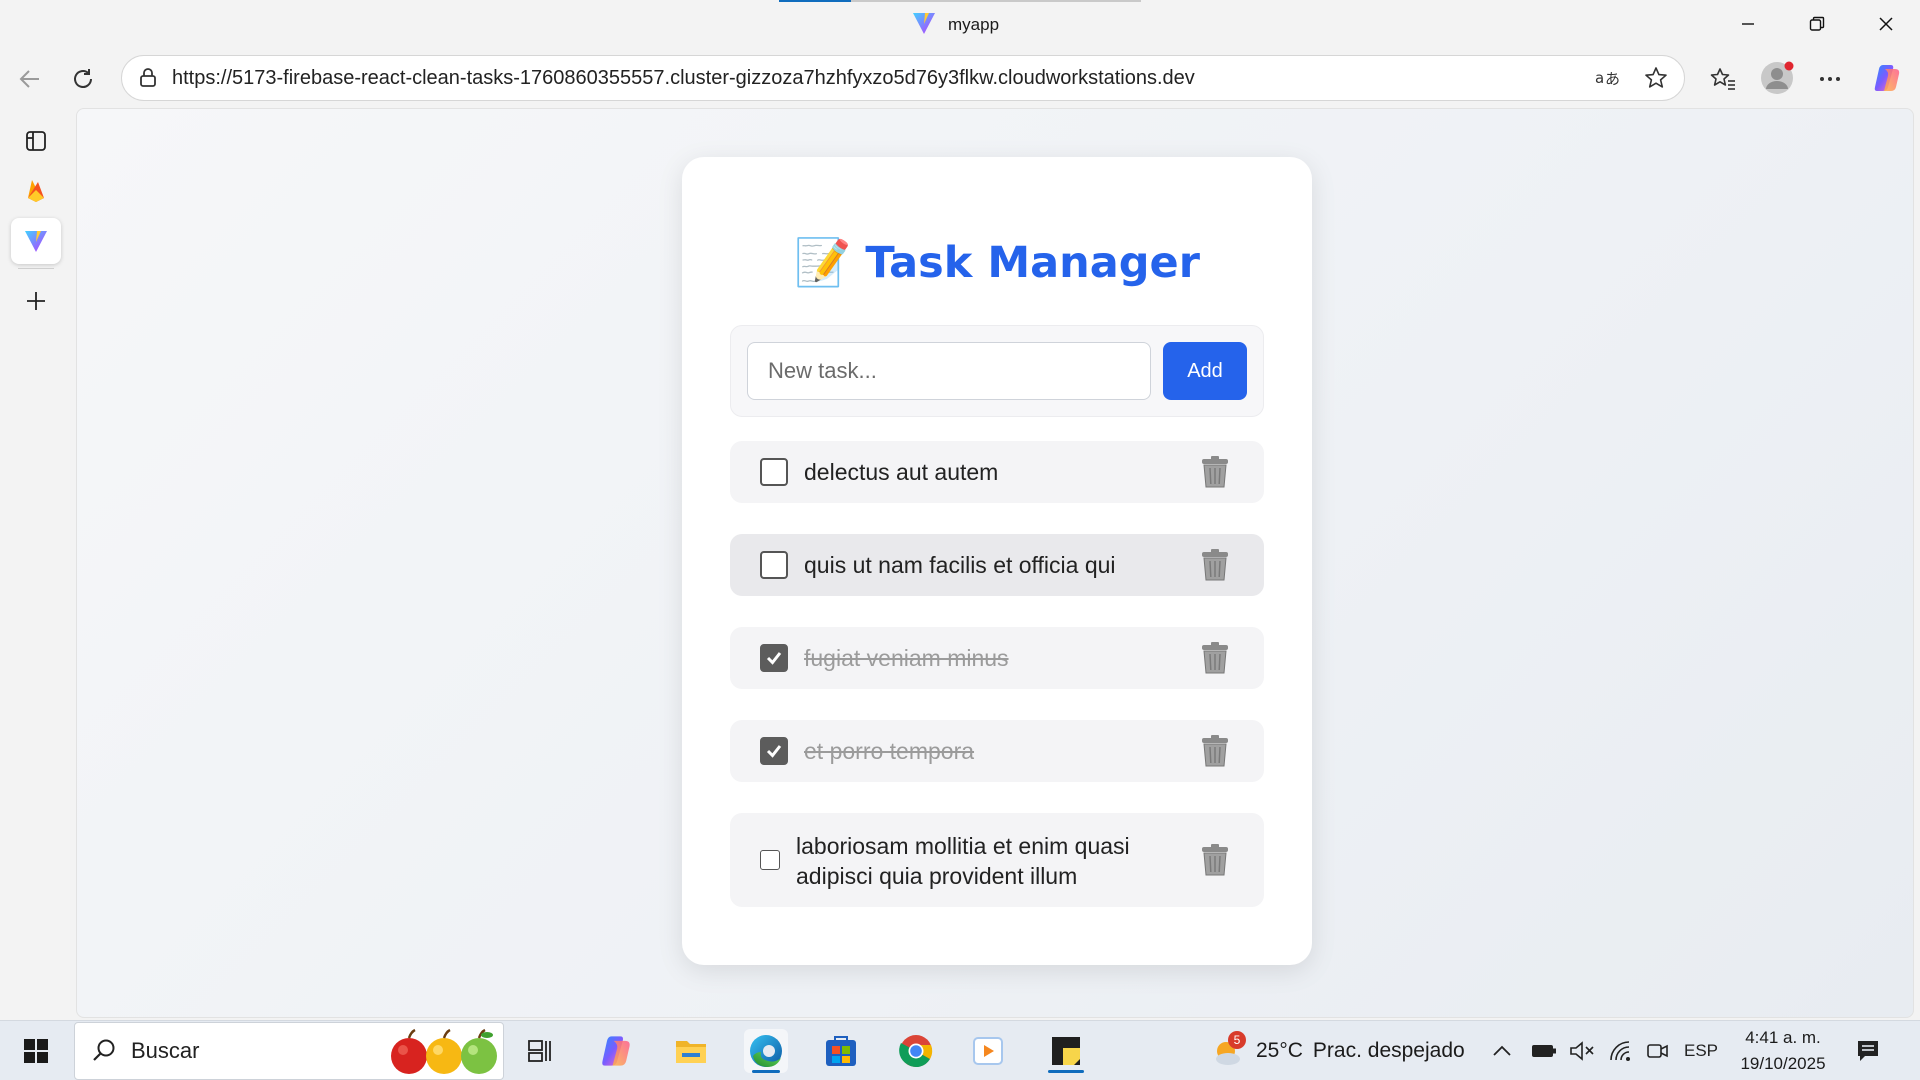 This screenshot has width=1920, height=1080. Describe the element at coordinates (1658, 1051) in the screenshot. I see `camera-privacy-icon` at that location.